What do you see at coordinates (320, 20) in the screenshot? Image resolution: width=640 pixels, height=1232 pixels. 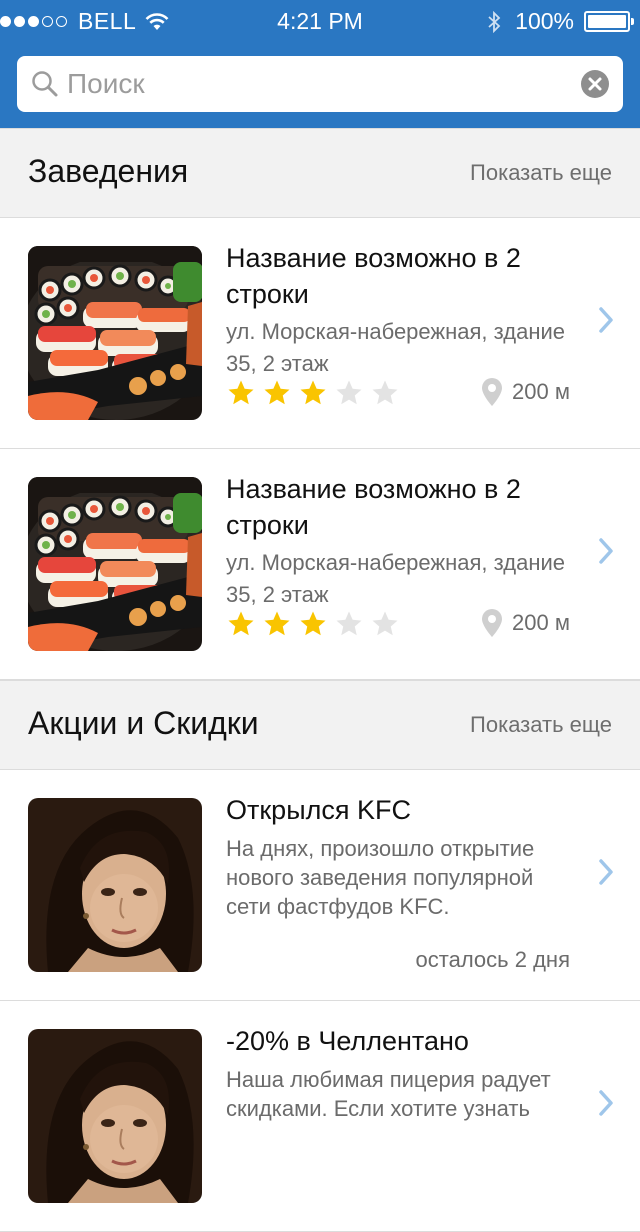 I see `status-bar: BELL 4:21 PM 100%` at bounding box center [320, 20].